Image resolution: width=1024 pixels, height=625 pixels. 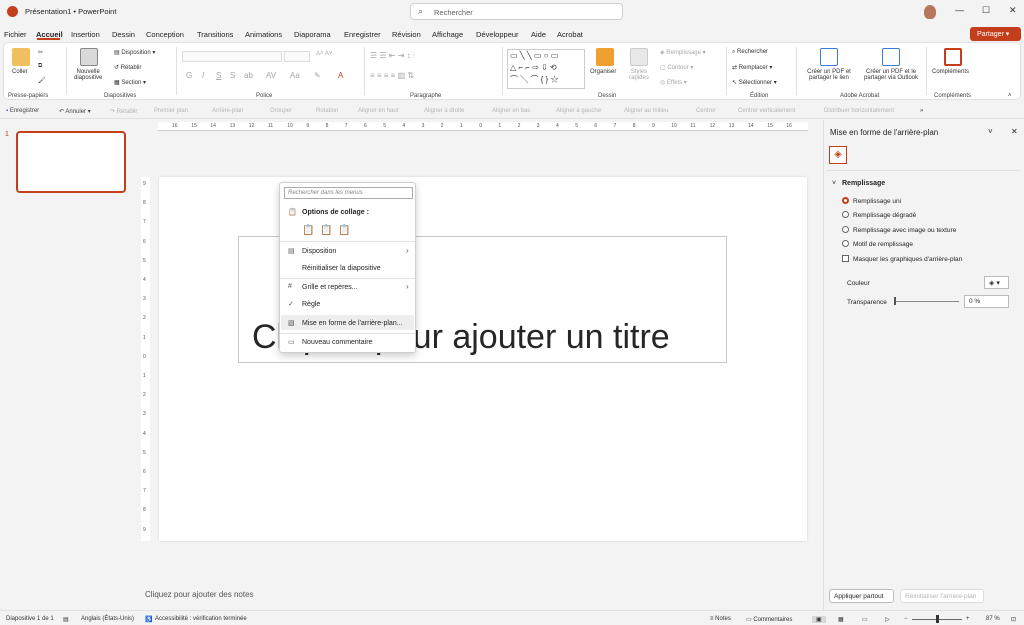 I want to click on tab-animations: Animations, so click(x=263, y=34).